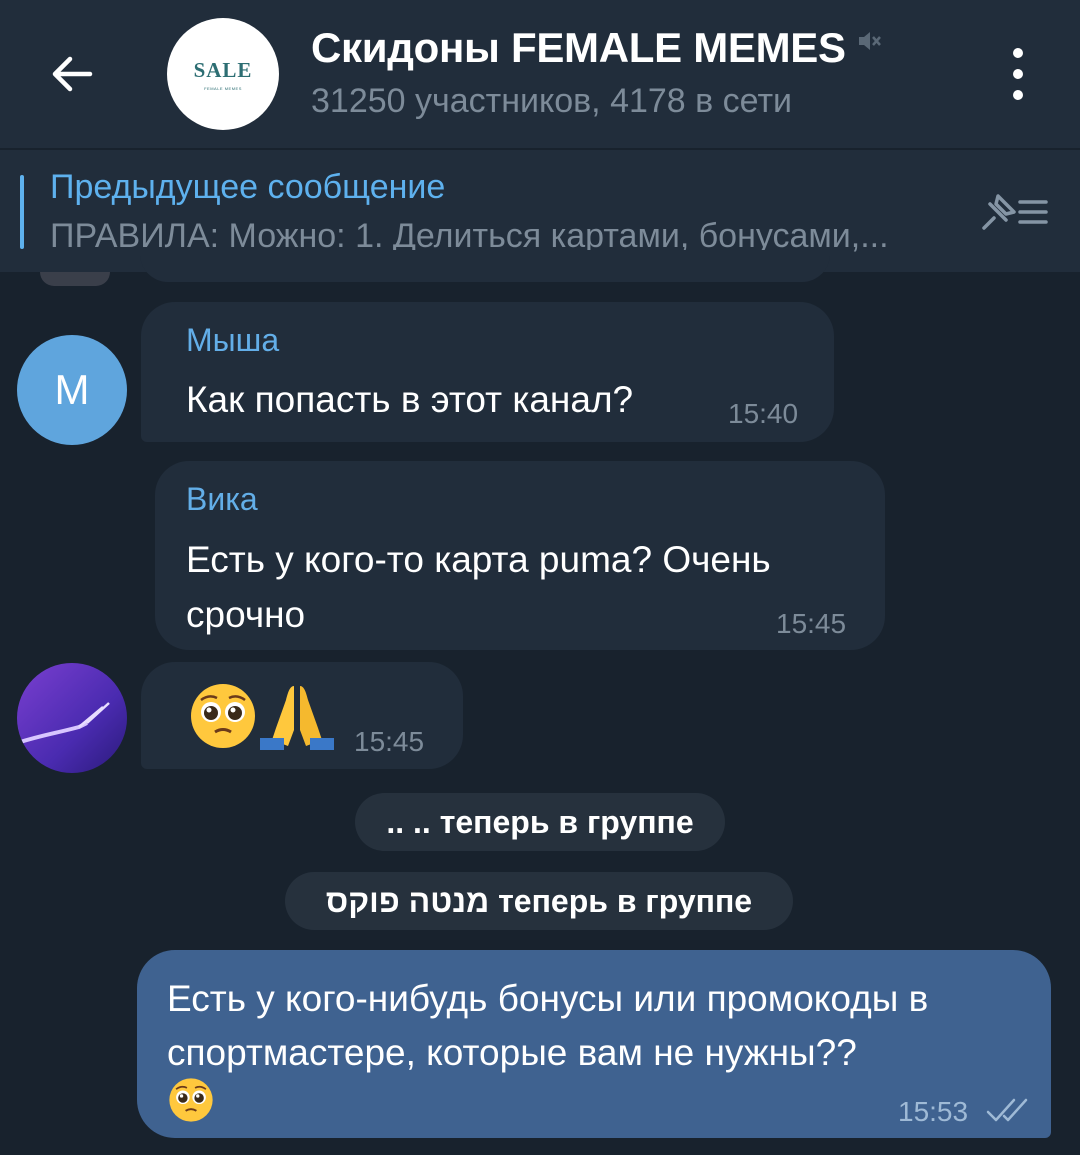 Image resolution: width=1080 pixels, height=1155 pixels. I want to click on service-message: מנטה פוקס теперь в группе, so click(539, 901).